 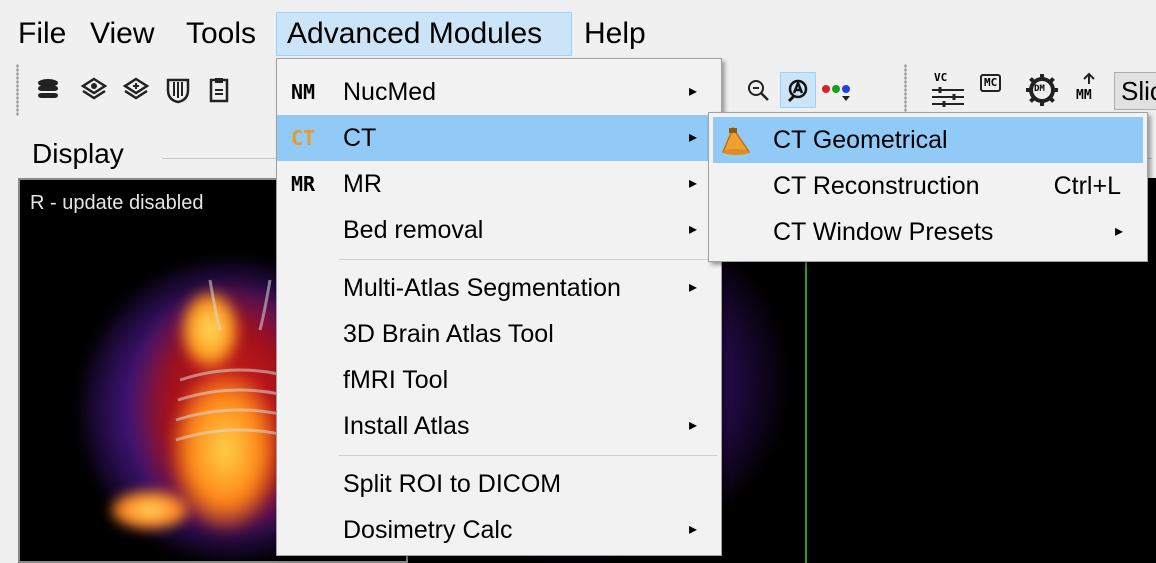 I want to click on menu-item-ct-window-presets: CT Window Presets ▸, so click(x=928, y=232).